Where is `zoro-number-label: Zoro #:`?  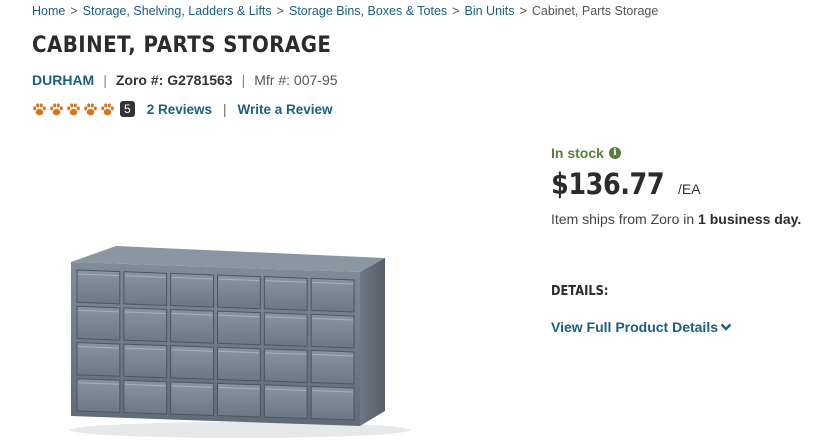 zoro-number-label: Zoro #: is located at coordinates (139, 80).